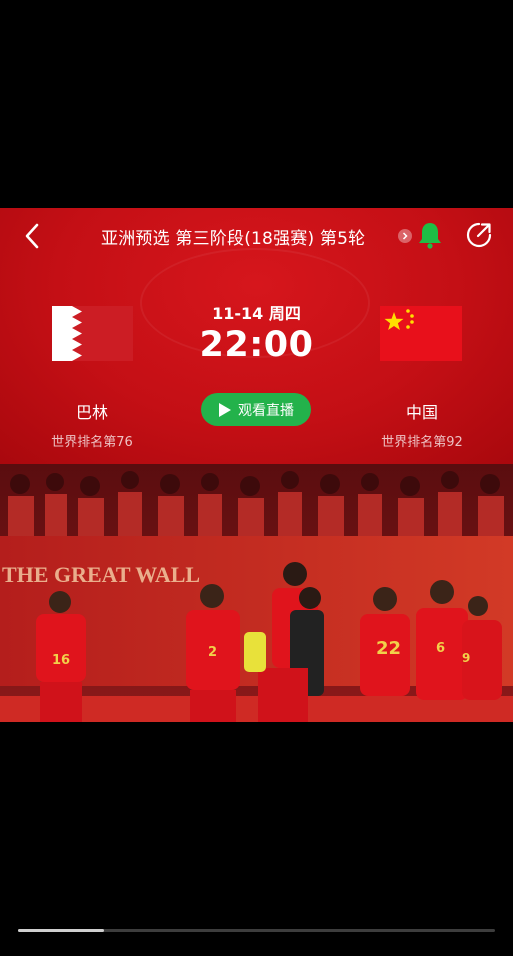 Image resolution: width=513 pixels, height=956 pixels. I want to click on share-icon, so click(479, 235).